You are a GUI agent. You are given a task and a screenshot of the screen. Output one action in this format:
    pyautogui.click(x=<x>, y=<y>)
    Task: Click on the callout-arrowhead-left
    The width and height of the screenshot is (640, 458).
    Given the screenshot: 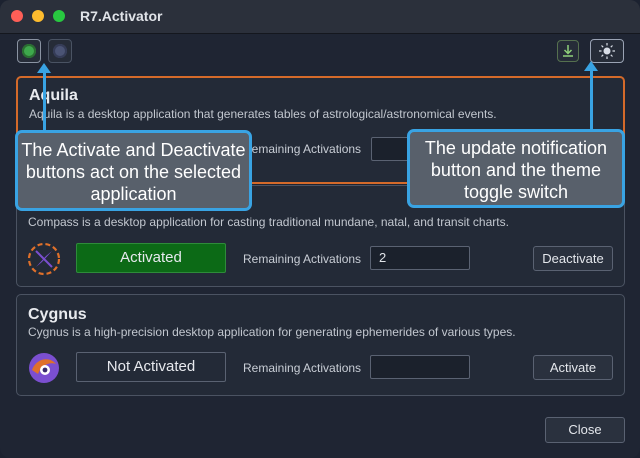 What is the action you would take?
    pyautogui.click(x=44, y=68)
    